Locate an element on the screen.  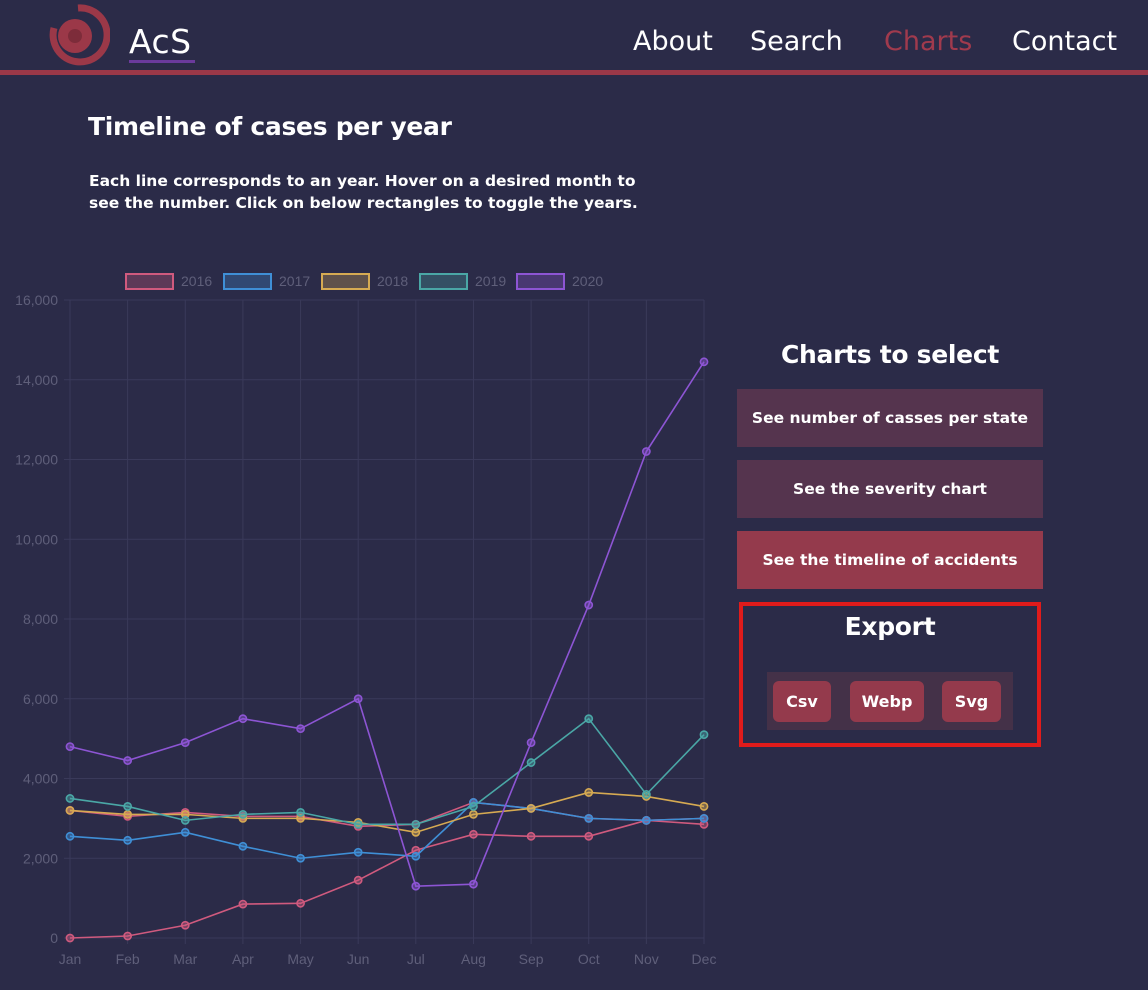
x-tick-label: Oct is located at coordinates (589, 959).